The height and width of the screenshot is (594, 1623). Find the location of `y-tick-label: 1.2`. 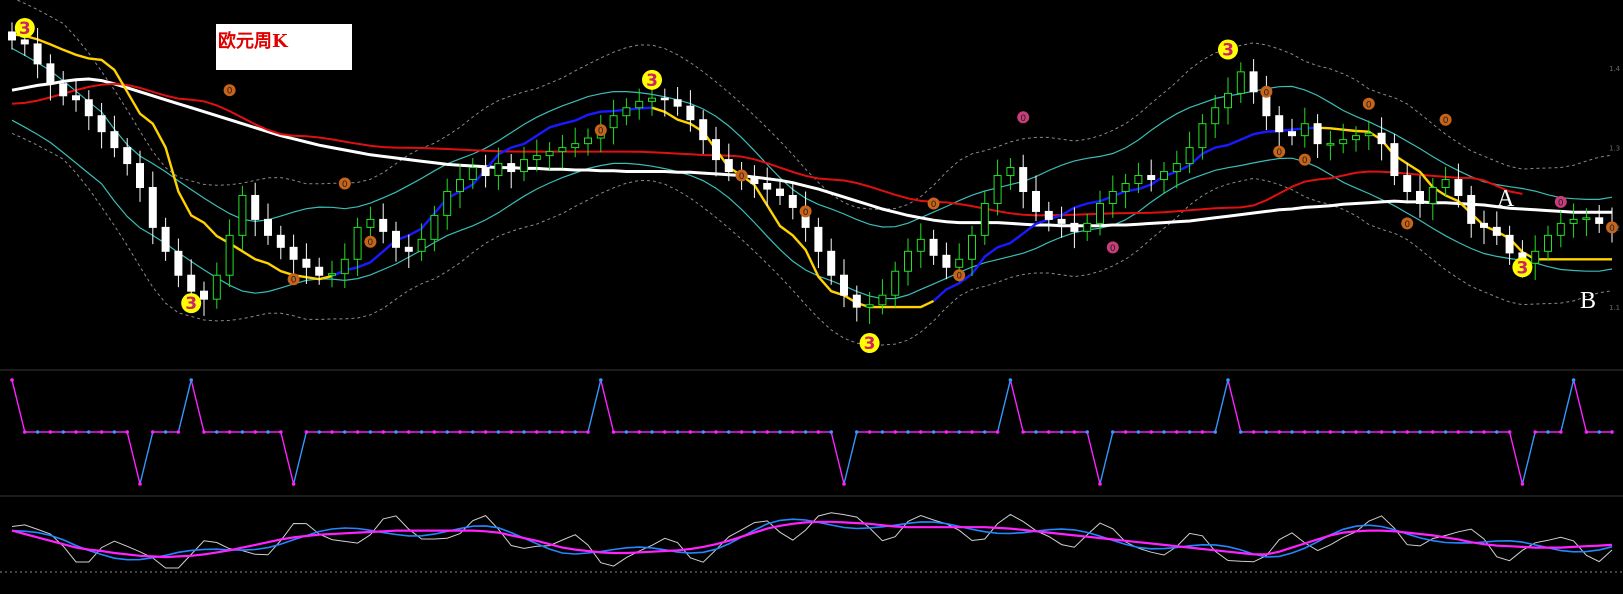

y-tick-label: 1.2 is located at coordinates (1614, 228).